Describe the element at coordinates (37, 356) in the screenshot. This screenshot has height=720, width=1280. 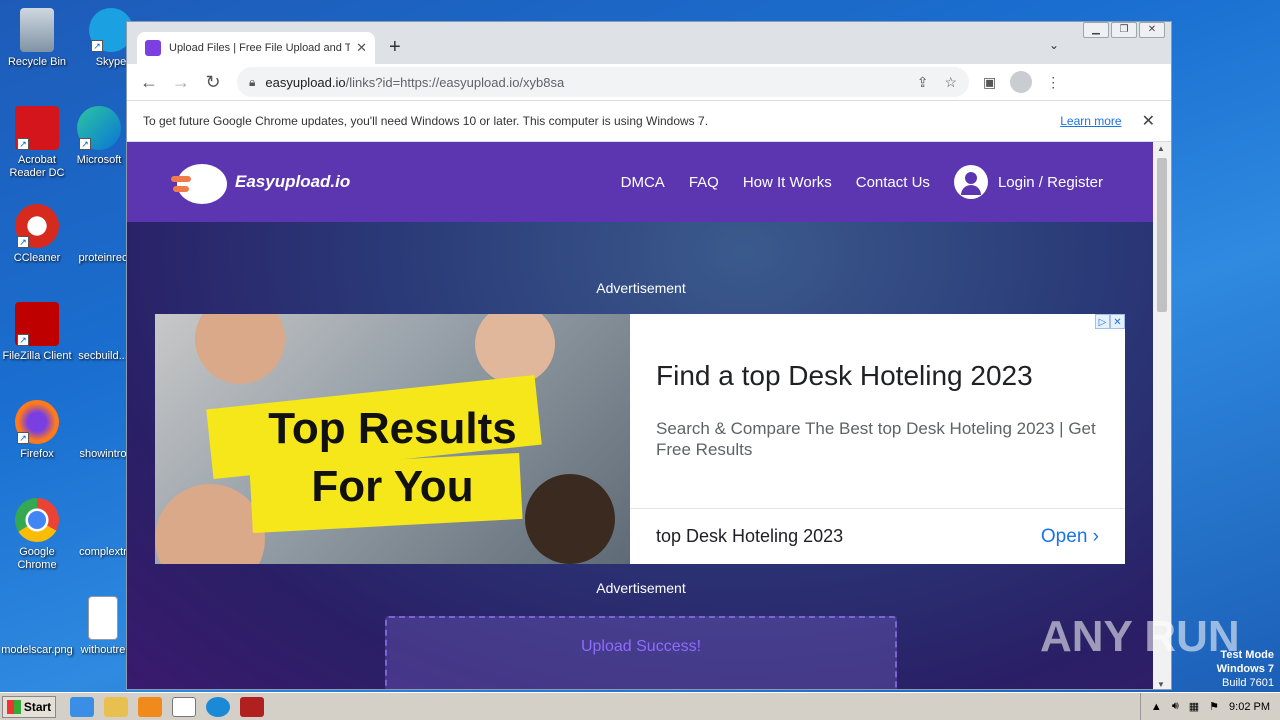
I see `desktop-icon-label: FileZilla Client` at that location.